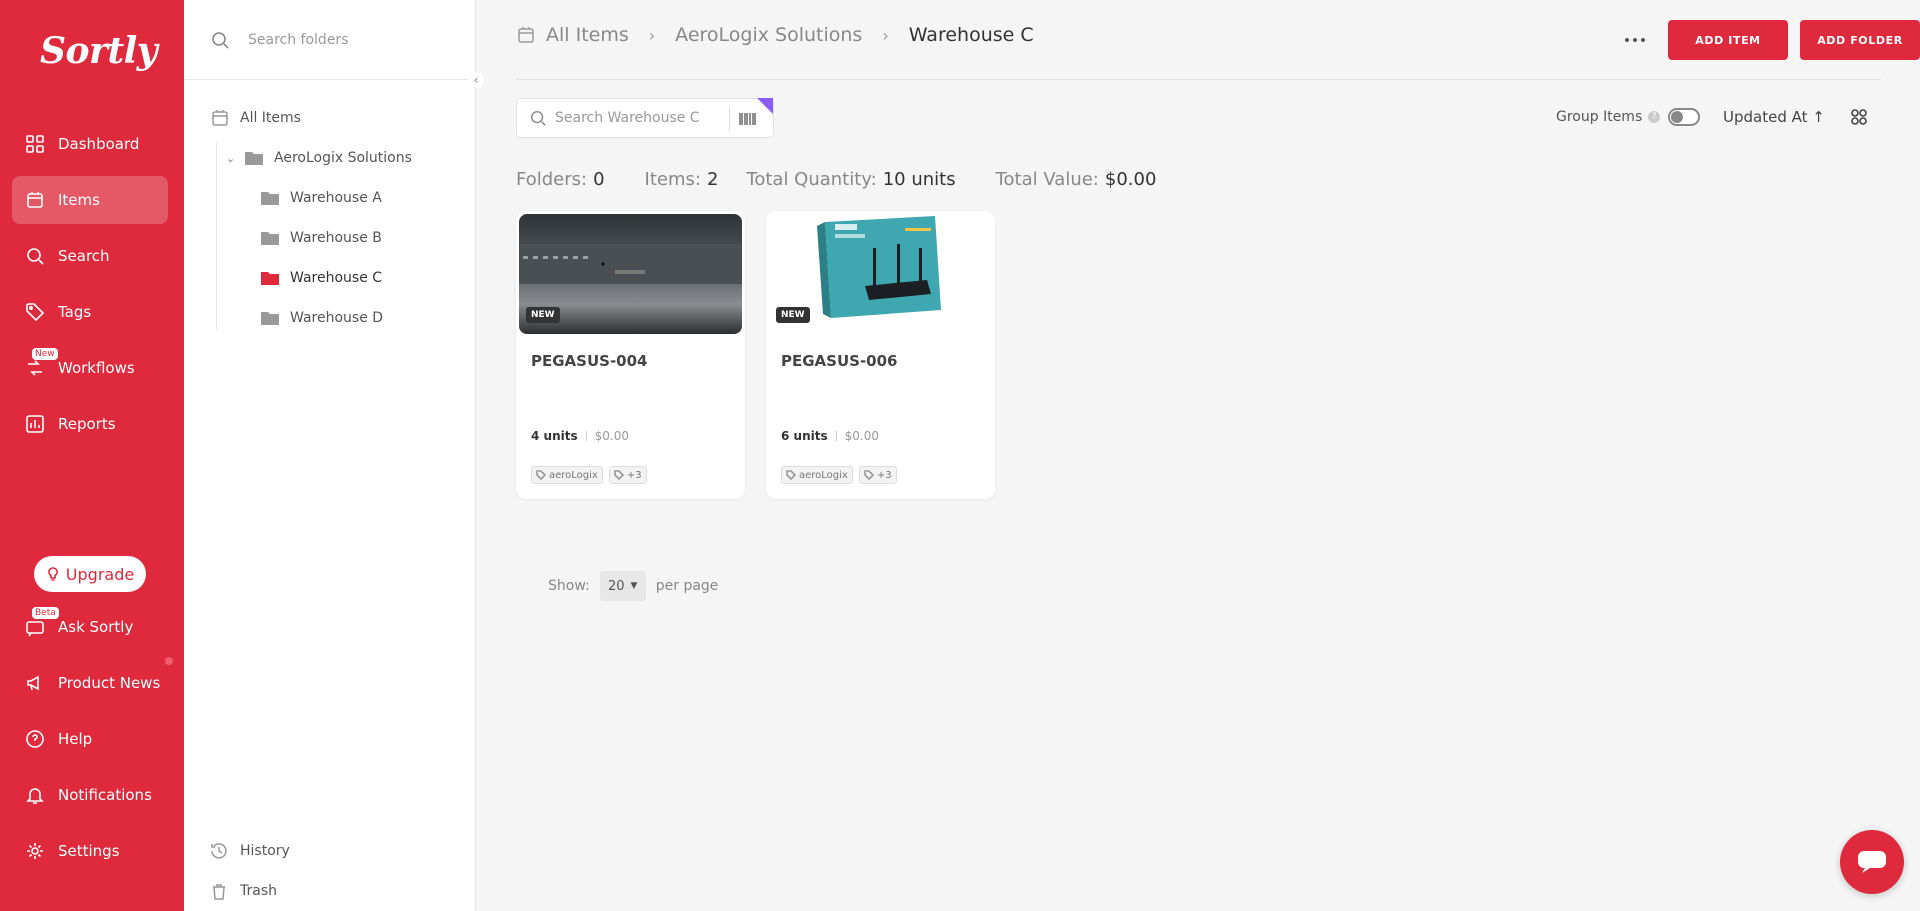 The height and width of the screenshot is (911, 1920). I want to click on item-search-input, so click(635, 118).